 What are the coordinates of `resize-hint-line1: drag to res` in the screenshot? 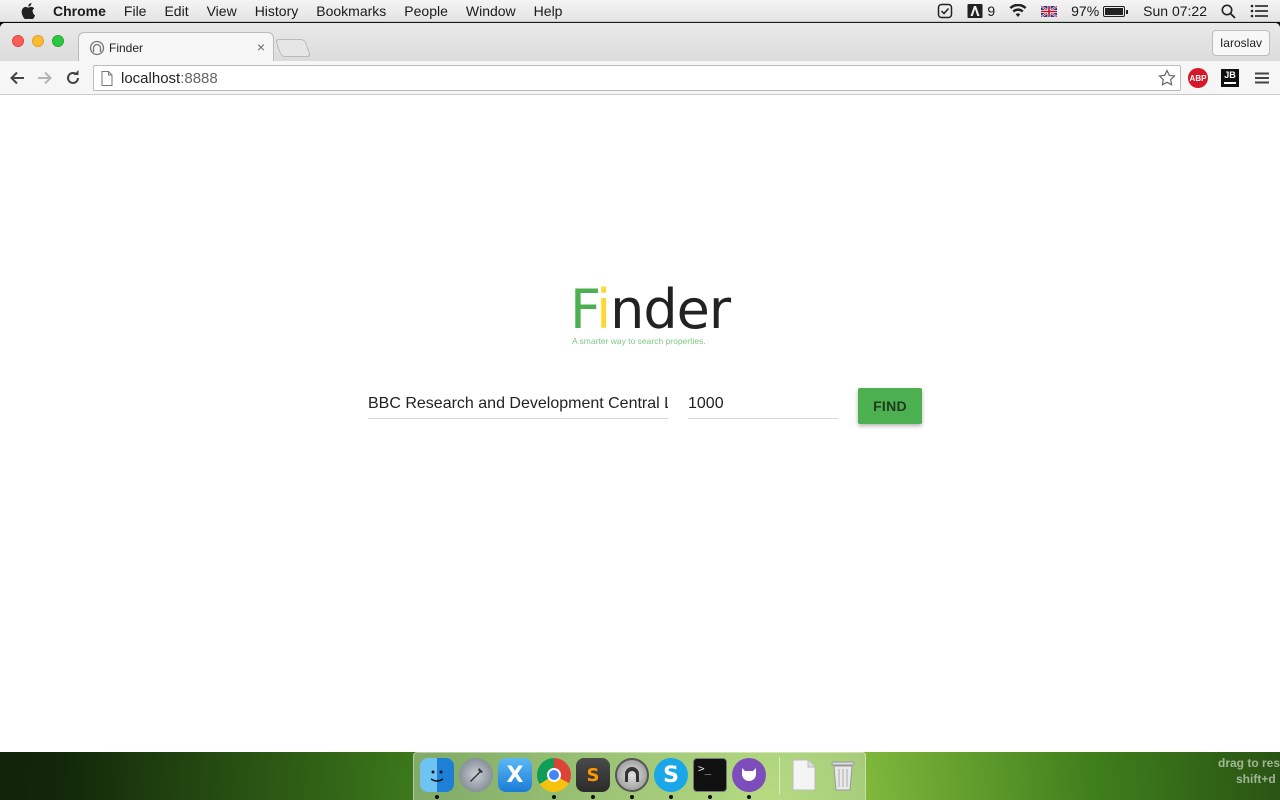 It's located at (1249, 763).